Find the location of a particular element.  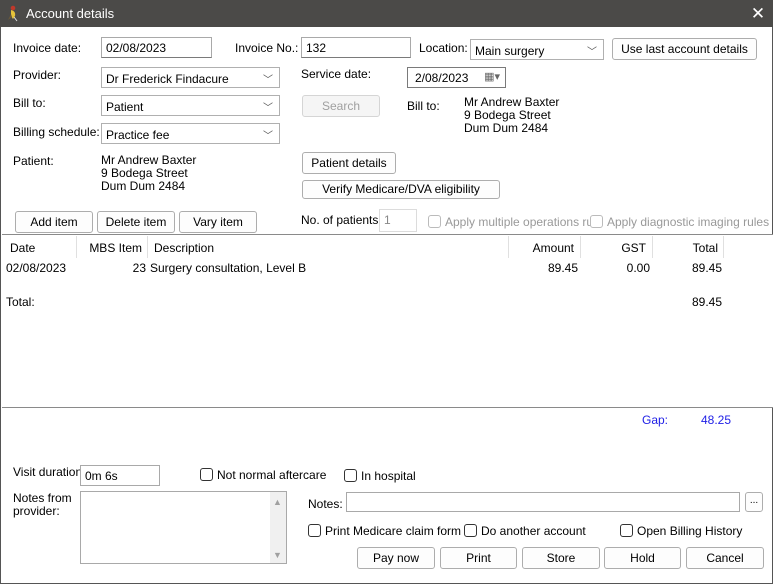

provider-value: Dr Frederick Findacure is located at coordinates (167, 79).